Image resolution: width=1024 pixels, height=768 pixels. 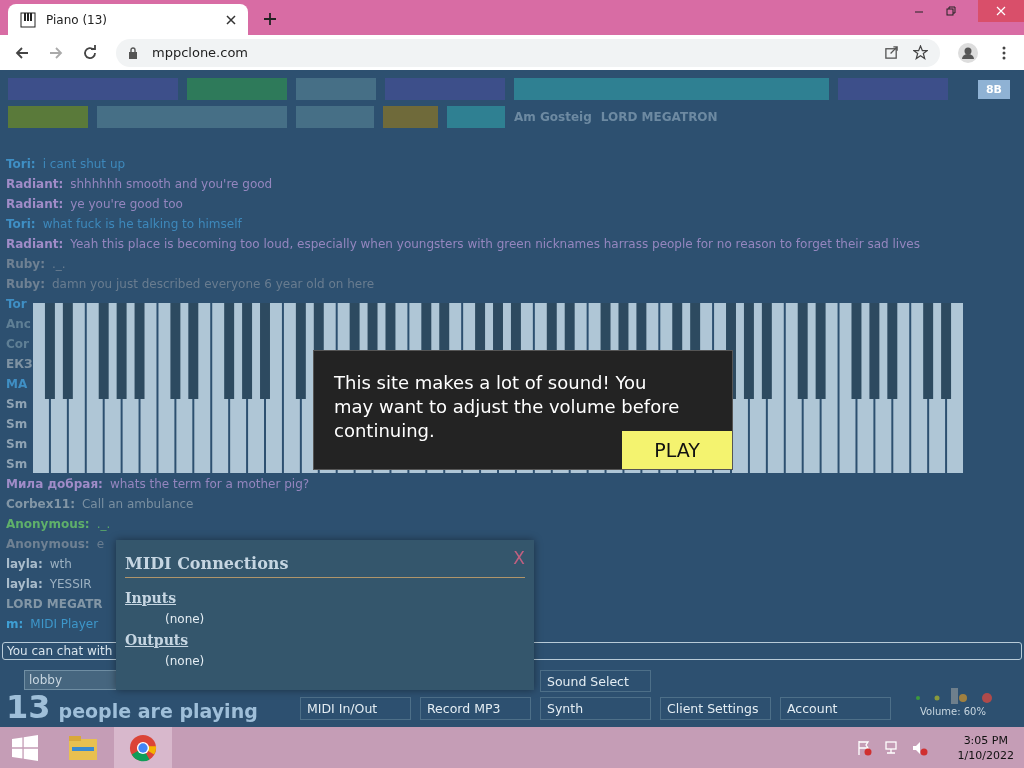 I want to click on chat-message: ye you're good too, so click(x=126, y=204).